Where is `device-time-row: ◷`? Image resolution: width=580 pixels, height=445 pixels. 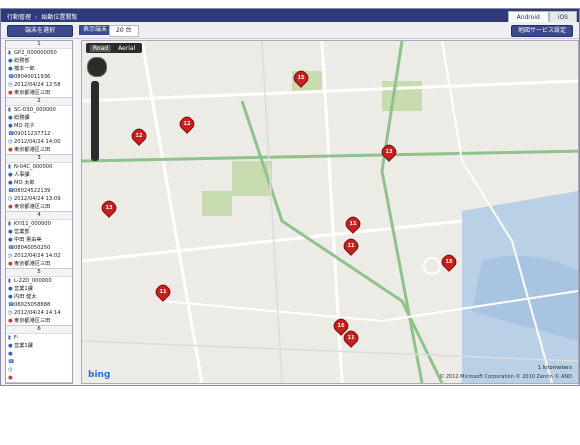 device-time-row: ◷ is located at coordinates (39, 370).